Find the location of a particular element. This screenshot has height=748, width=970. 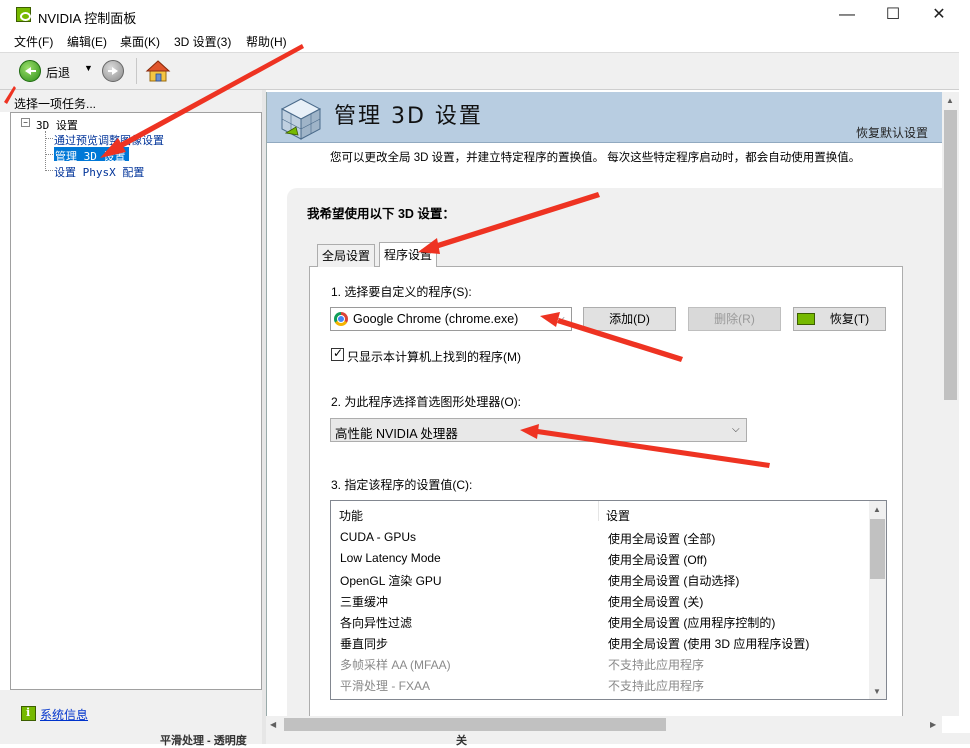

table-row-setting: 使用全局设置 (使用 3D 应用程序设置) is located at coordinates (708, 643).